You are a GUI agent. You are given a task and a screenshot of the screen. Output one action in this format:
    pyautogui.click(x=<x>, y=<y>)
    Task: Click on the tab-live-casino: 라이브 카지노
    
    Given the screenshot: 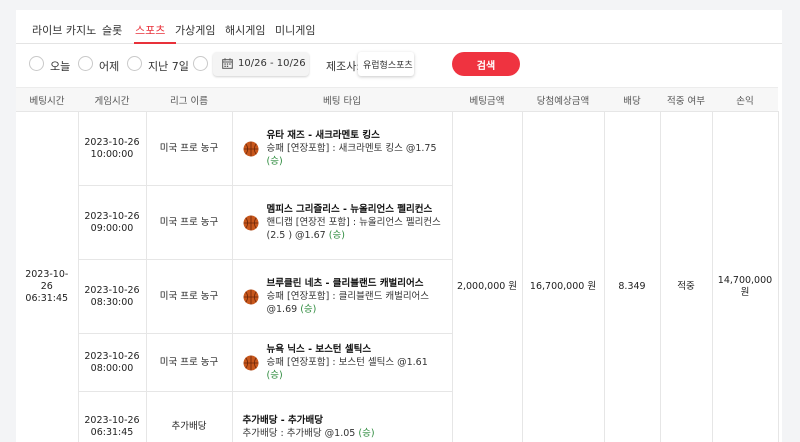 What is the action you would take?
    pyautogui.click(x=64, y=30)
    